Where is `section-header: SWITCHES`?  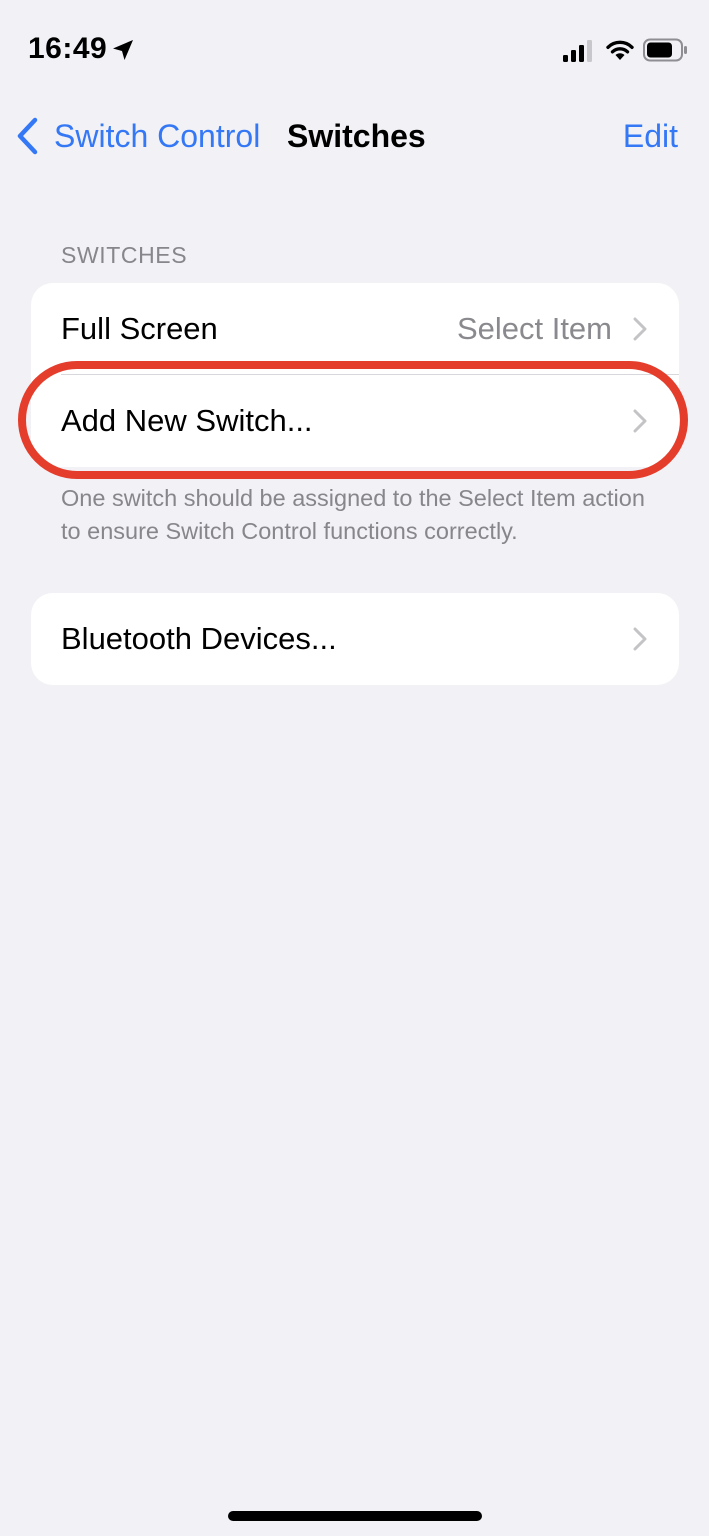 section-header: SWITCHES is located at coordinates (124, 255).